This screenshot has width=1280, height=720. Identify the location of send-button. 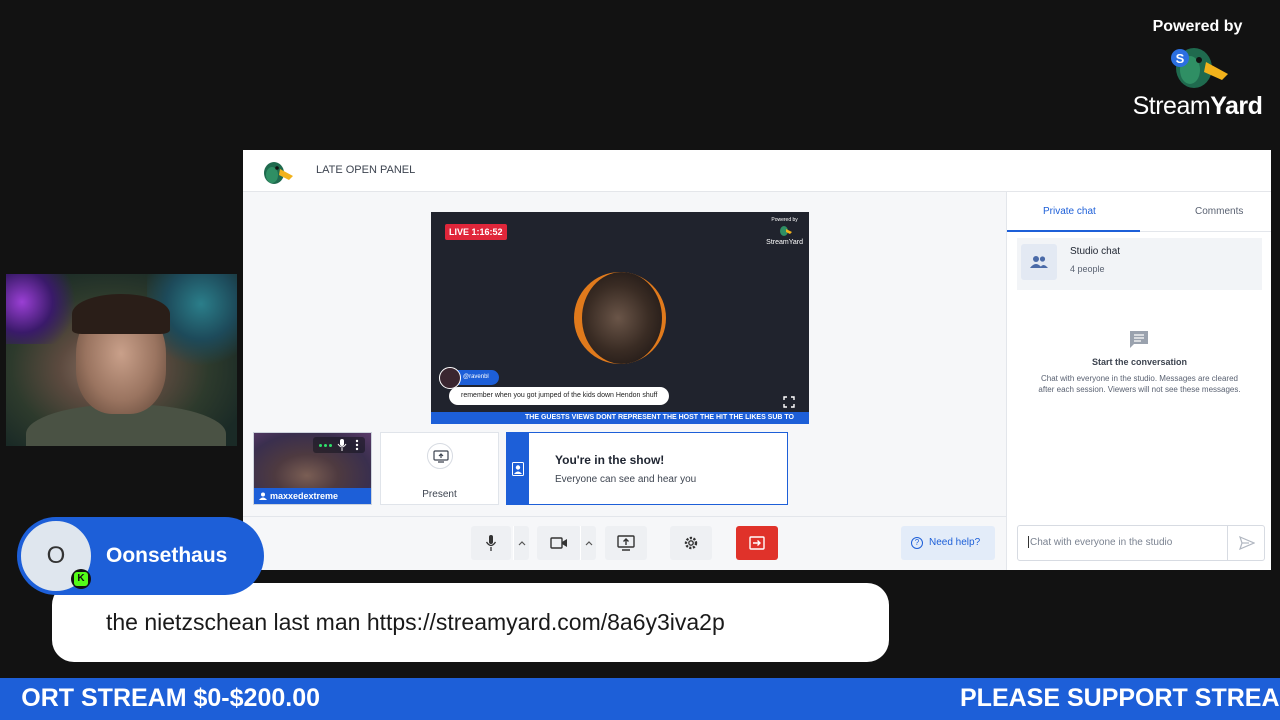
(1246, 543).